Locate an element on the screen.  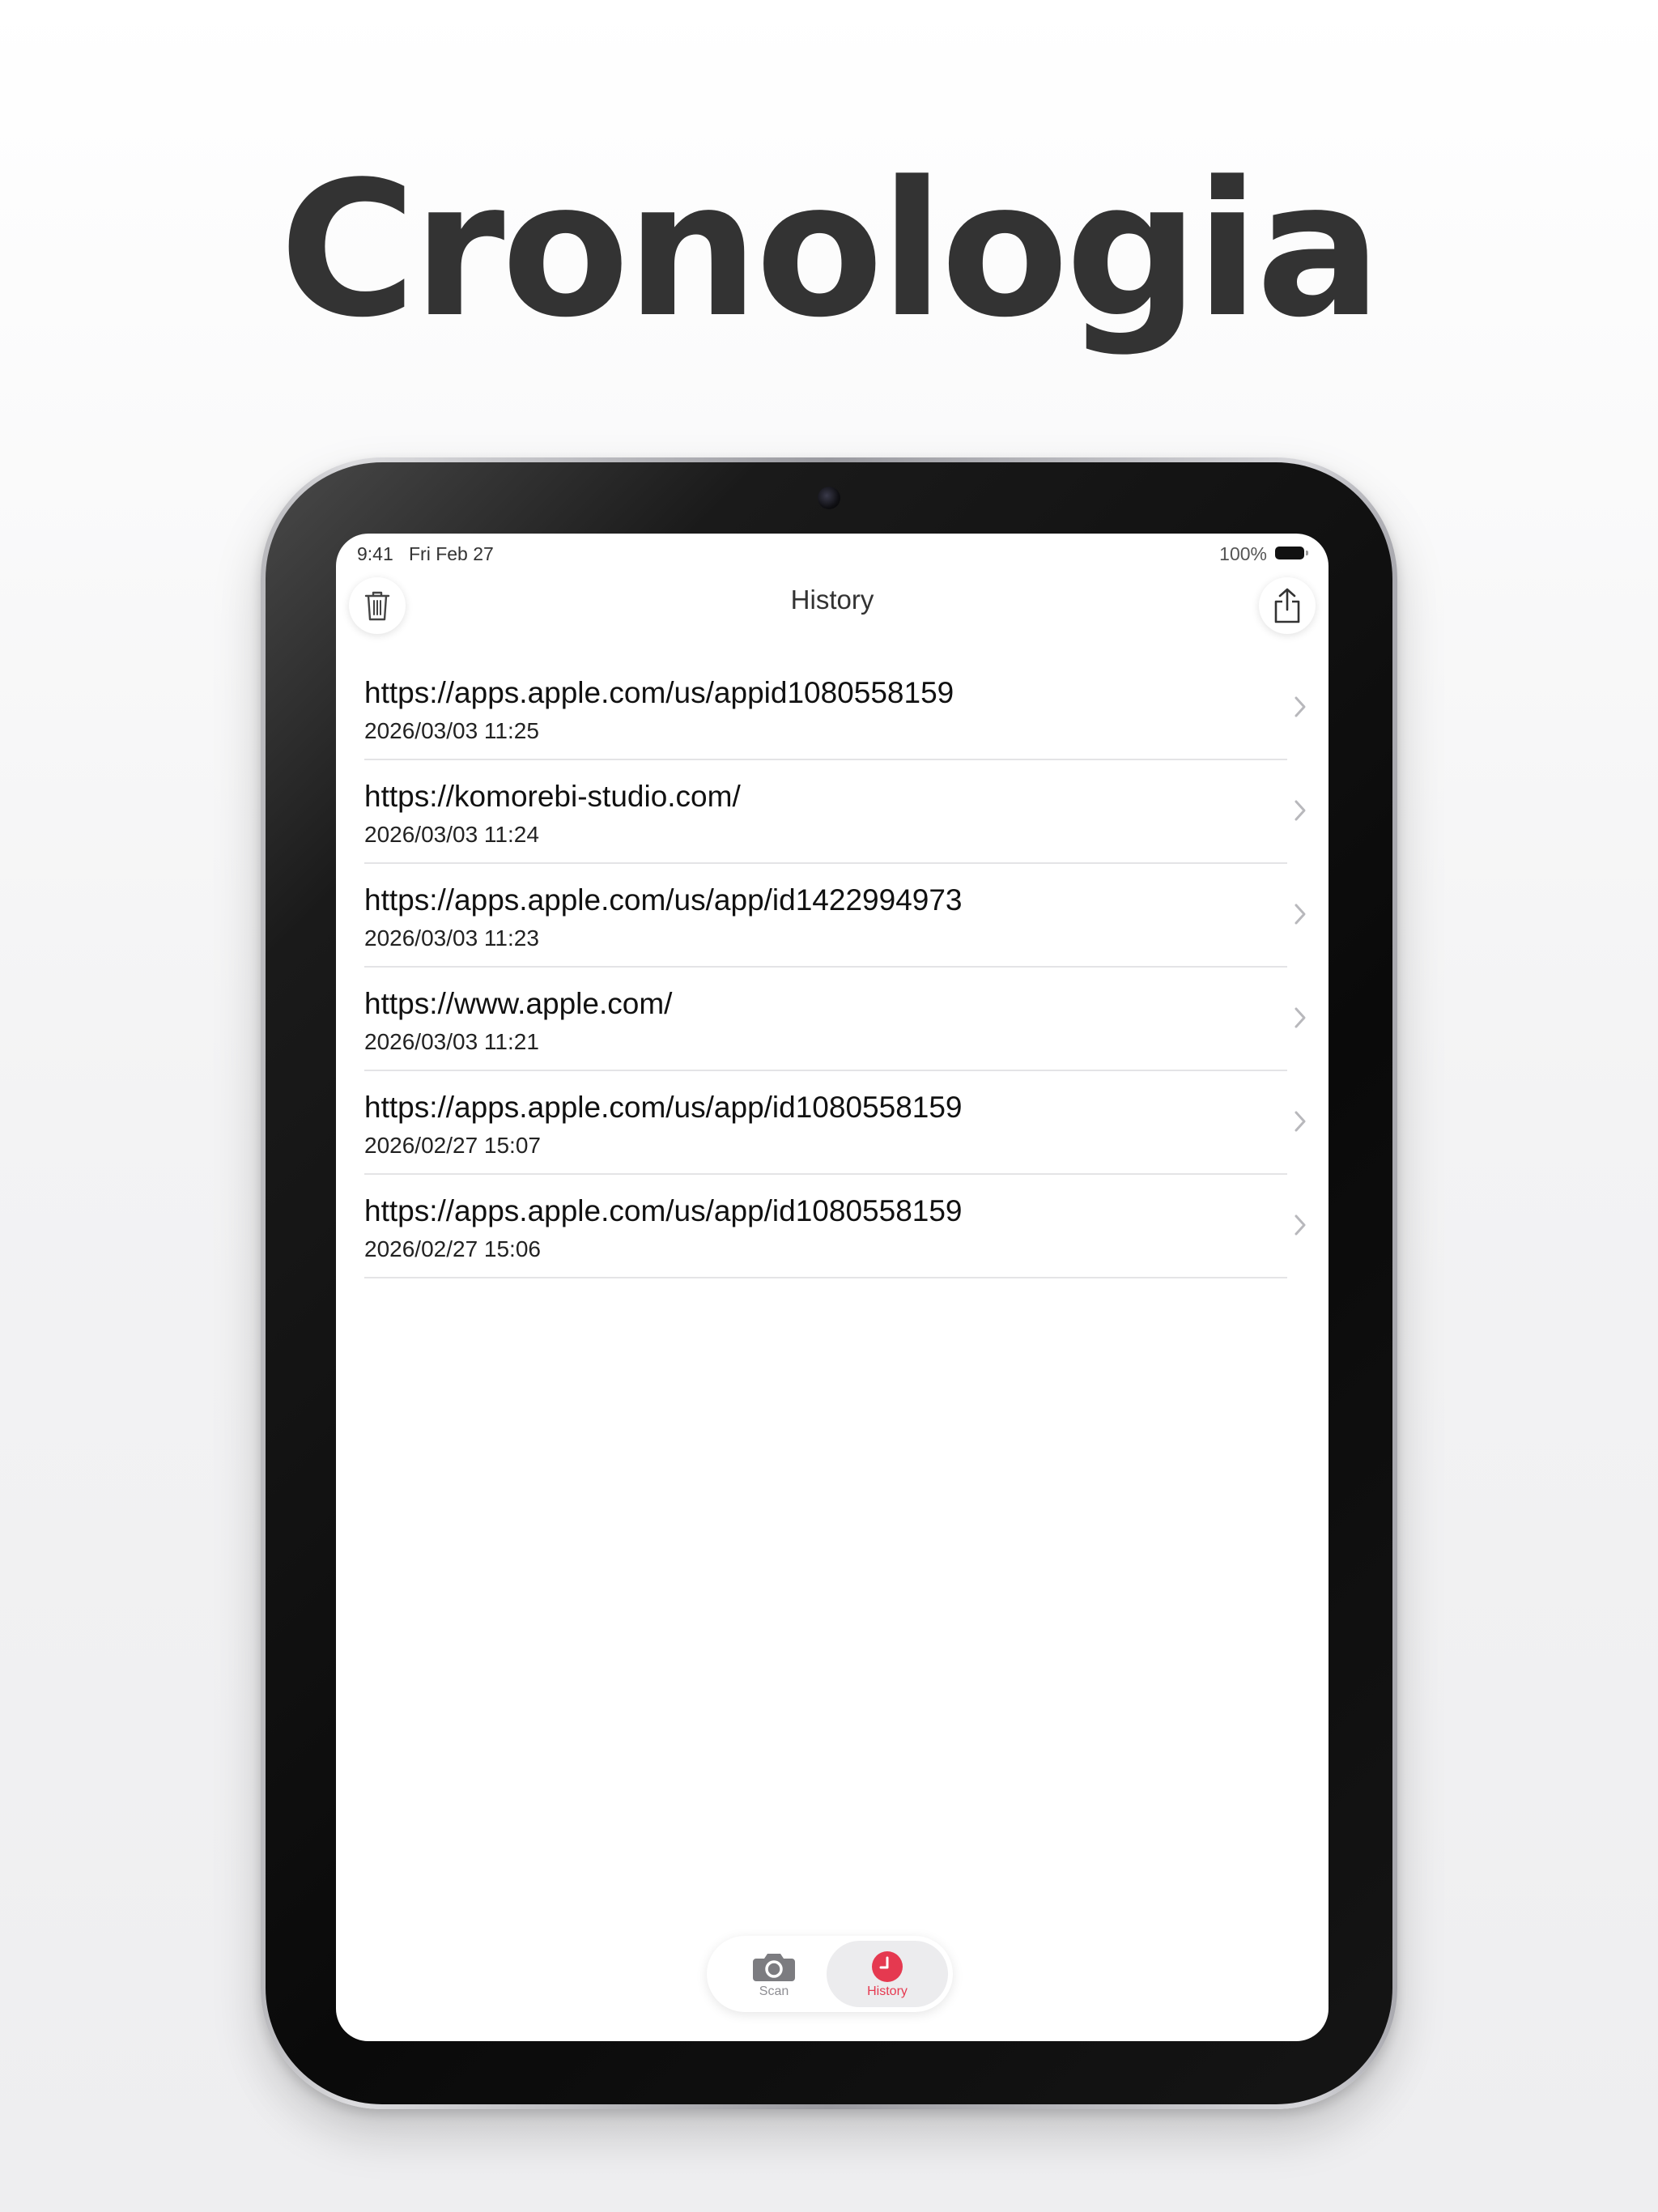
tab-scan: Scan is located at coordinates (774, 1974).